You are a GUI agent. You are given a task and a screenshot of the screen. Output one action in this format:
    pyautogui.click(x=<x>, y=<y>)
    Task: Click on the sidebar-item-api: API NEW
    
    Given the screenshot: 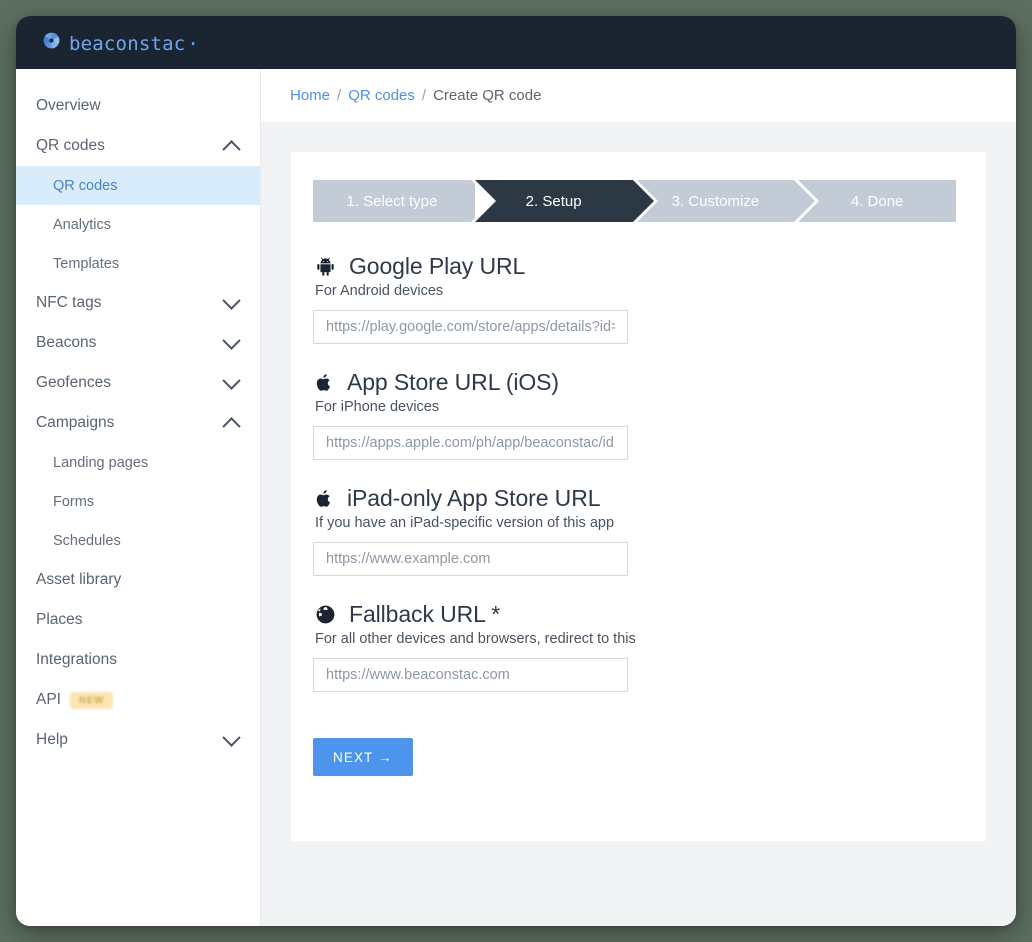 What is the action you would take?
    pyautogui.click(x=138, y=700)
    